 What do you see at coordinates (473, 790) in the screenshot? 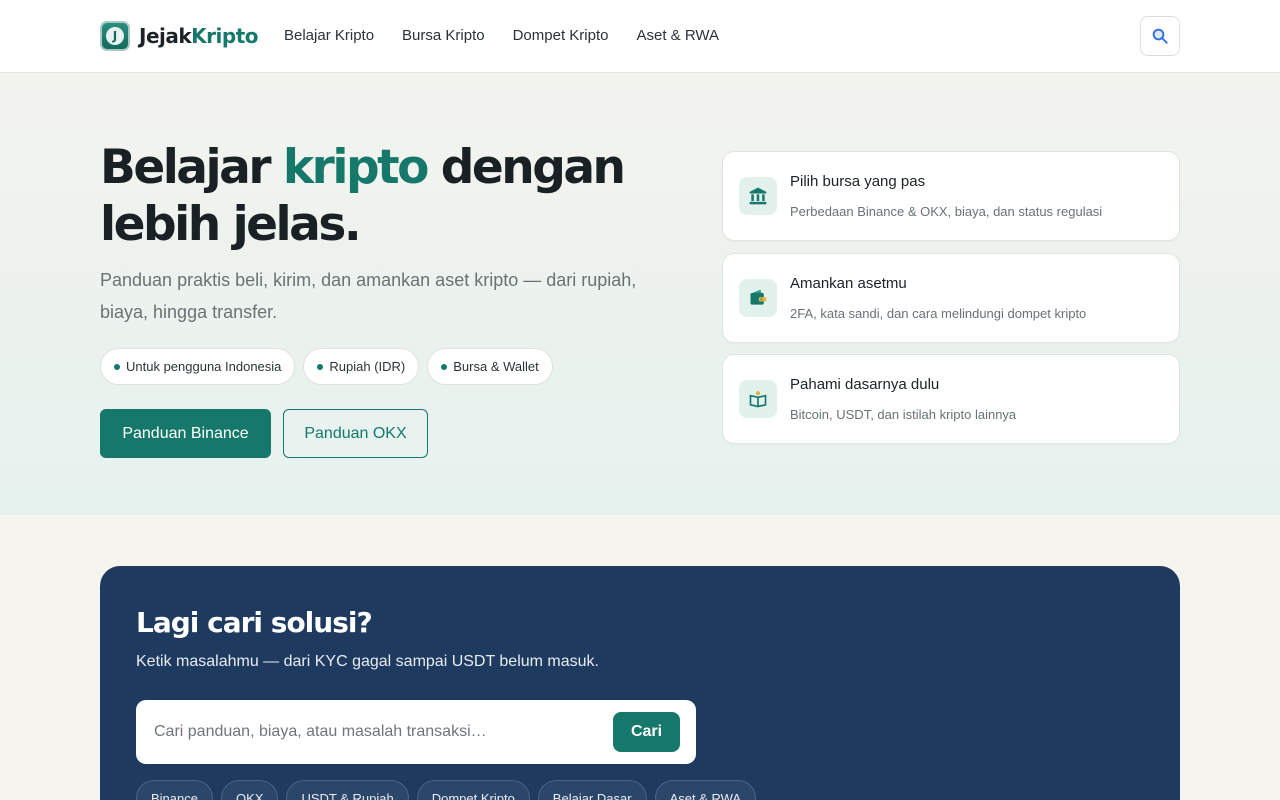
I see `tag-dompet-kripto: Dompet Kripto` at bounding box center [473, 790].